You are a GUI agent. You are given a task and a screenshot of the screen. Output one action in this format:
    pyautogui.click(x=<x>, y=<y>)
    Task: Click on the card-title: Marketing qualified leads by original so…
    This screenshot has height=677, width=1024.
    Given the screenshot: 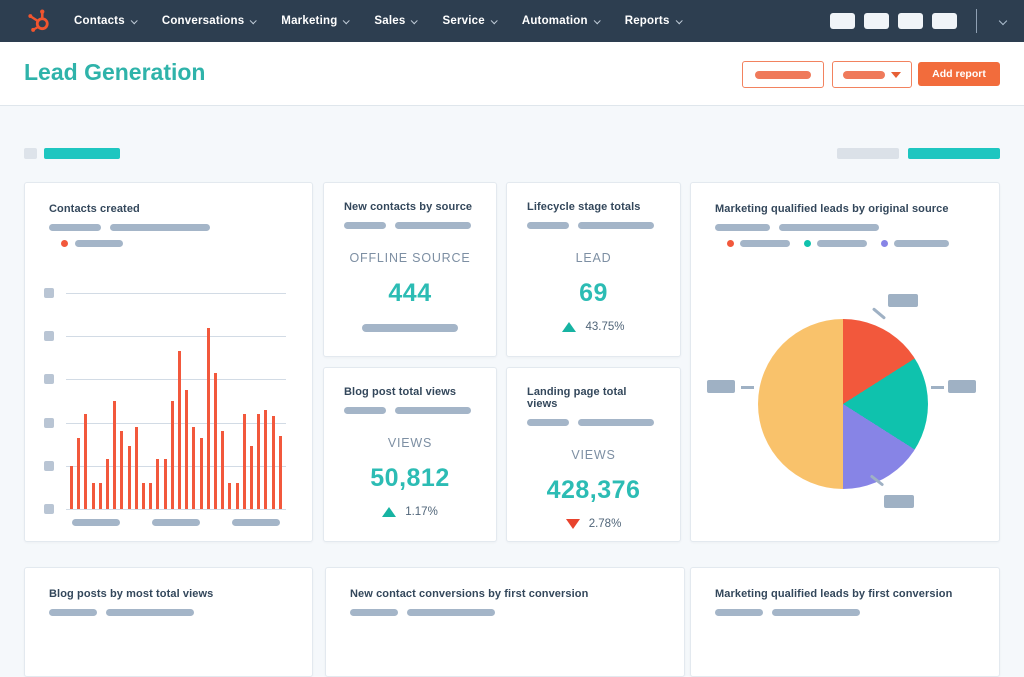 What is the action you would take?
    pyautogui.click(x=832, y=209)
    